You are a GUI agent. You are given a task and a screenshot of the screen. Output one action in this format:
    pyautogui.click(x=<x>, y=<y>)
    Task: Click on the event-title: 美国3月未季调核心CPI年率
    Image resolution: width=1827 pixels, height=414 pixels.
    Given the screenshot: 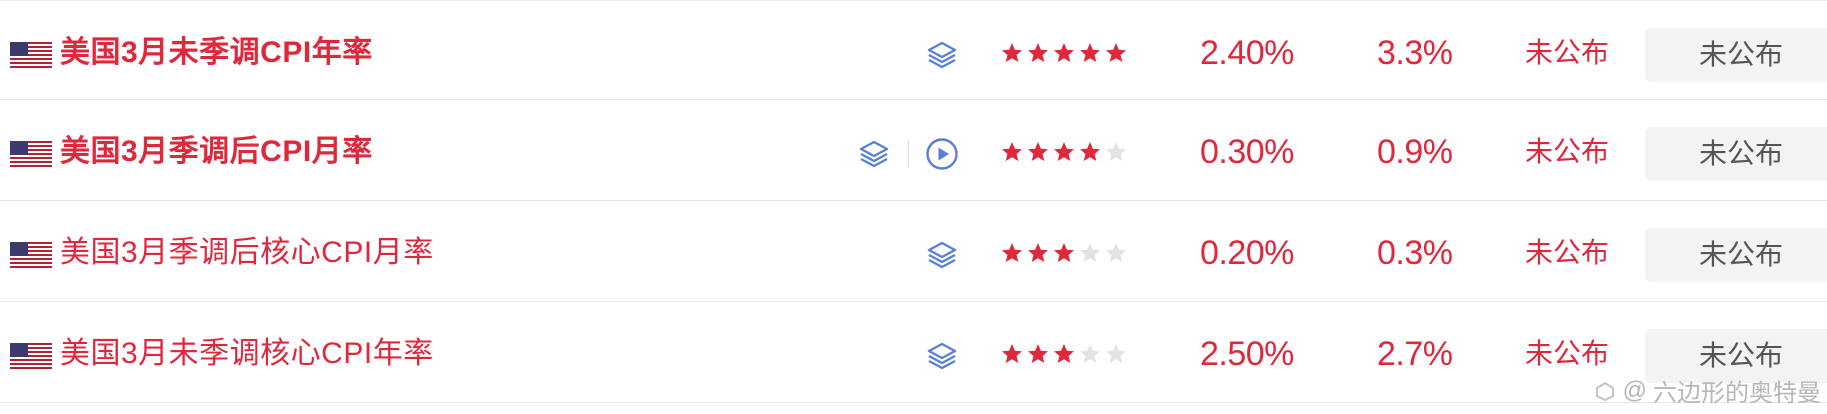 What is the action you would take?
    pyautogui.click(x=247, y=354)
    